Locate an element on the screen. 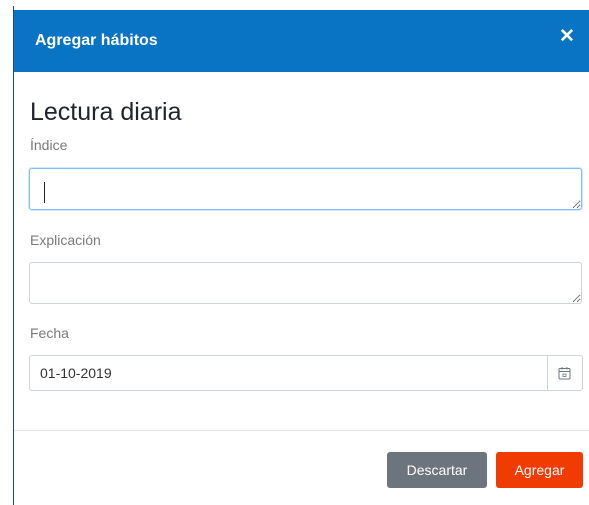  modal-header: Agregar hábitos ✕ is located at coordinates (301, 41).